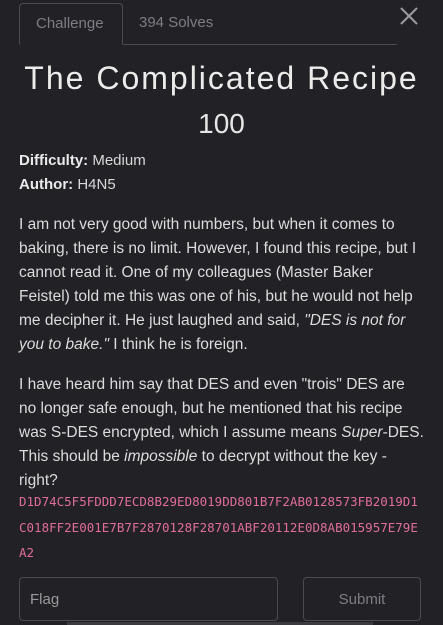  Describe the element at coordinates (409, 16) in the screenshot. I see `close-icon` at that location.